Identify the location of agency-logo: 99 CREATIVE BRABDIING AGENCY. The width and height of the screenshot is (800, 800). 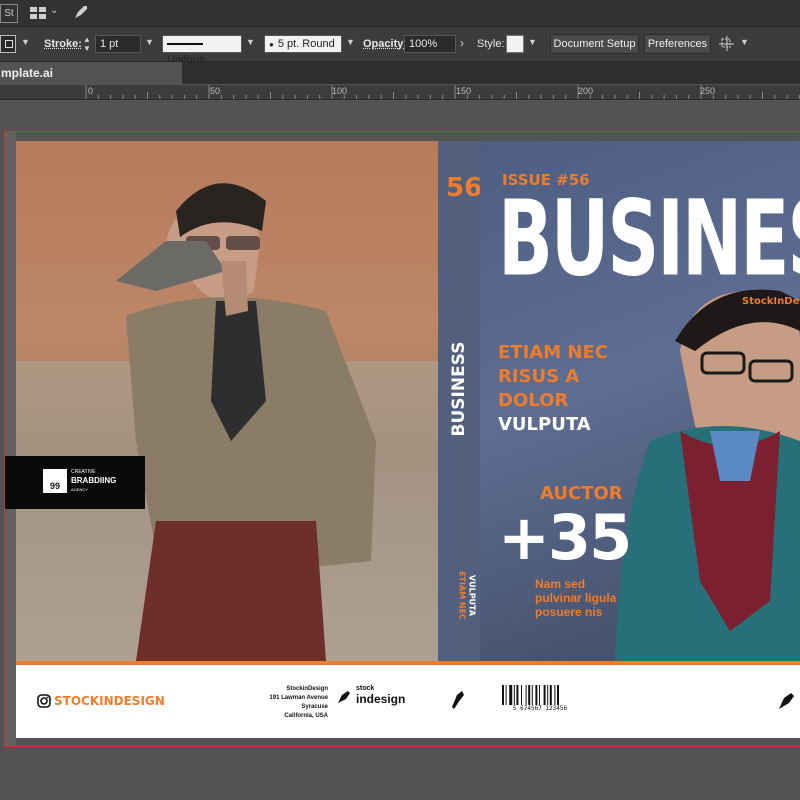
(75, 482).